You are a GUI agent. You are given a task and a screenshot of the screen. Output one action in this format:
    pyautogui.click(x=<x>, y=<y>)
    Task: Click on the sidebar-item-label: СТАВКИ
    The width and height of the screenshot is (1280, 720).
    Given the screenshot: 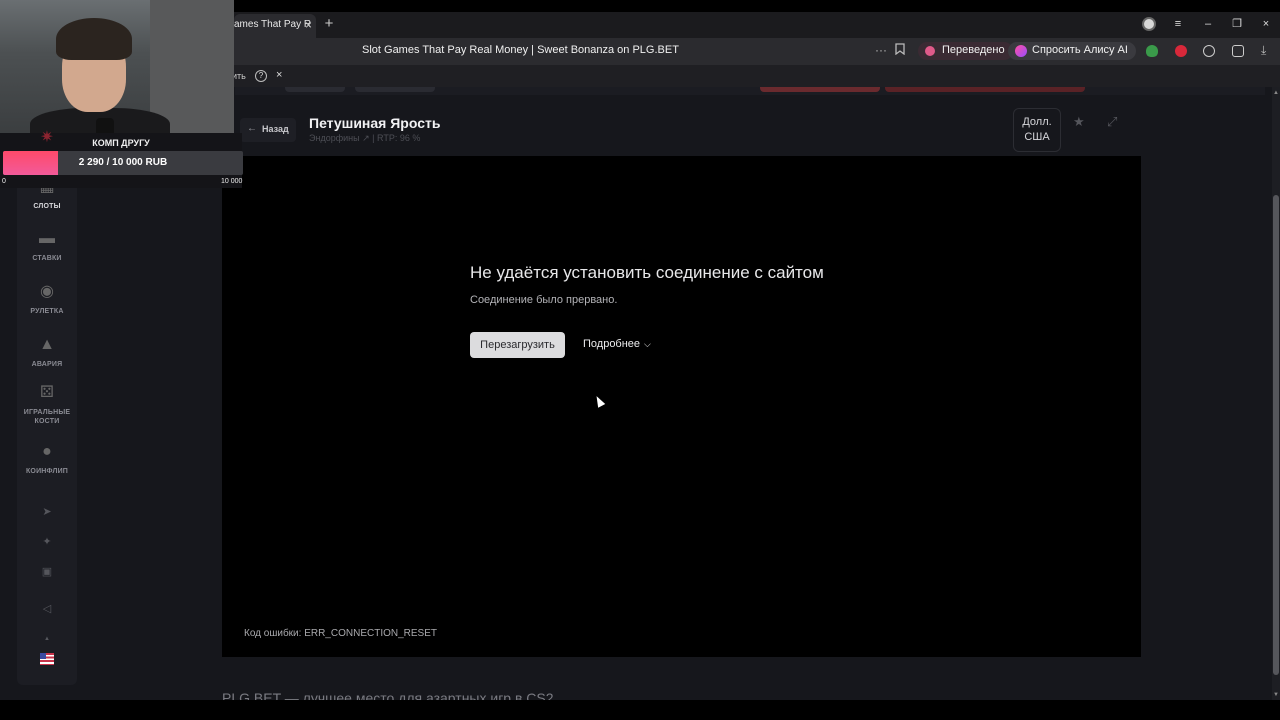 What is the action you would take?
    pyautogui.click(x=47, y=258)
    